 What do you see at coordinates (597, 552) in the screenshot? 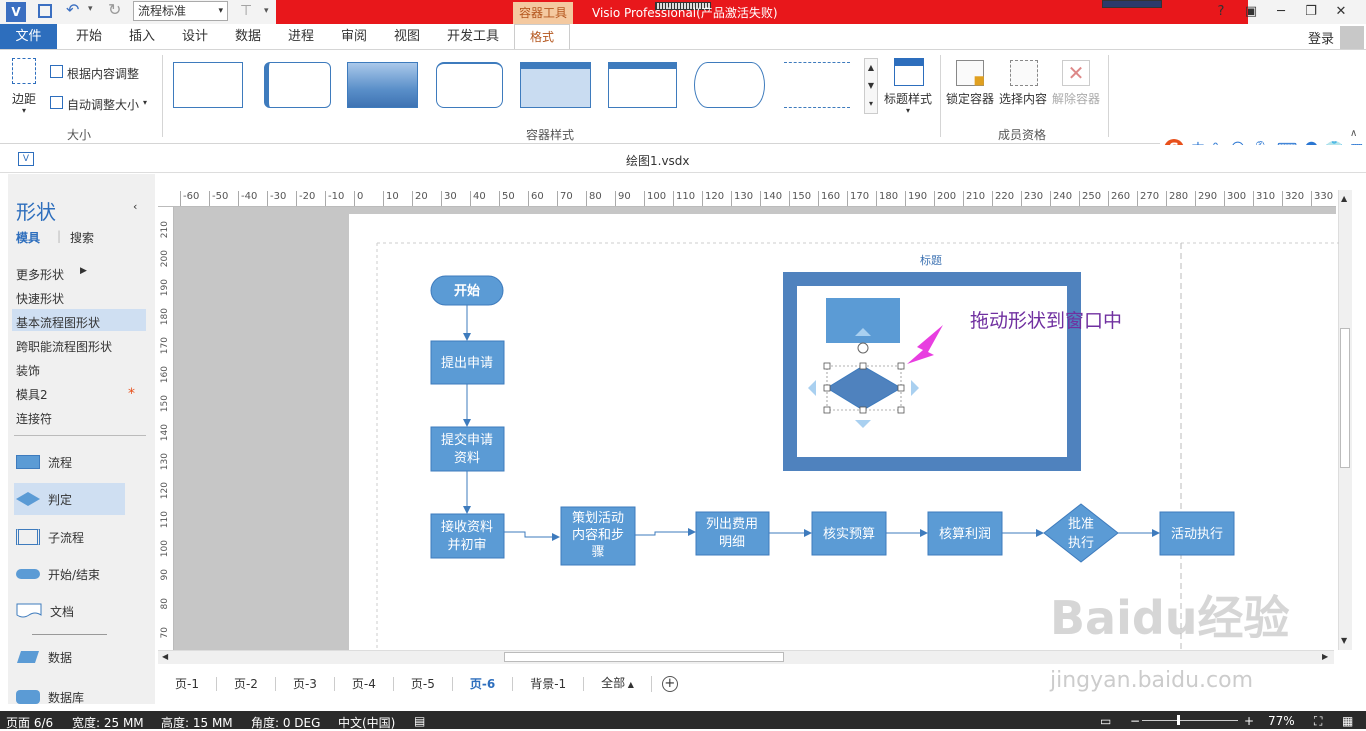
I see `step4-label-line3: 骤` at bounding box center [597, 552].